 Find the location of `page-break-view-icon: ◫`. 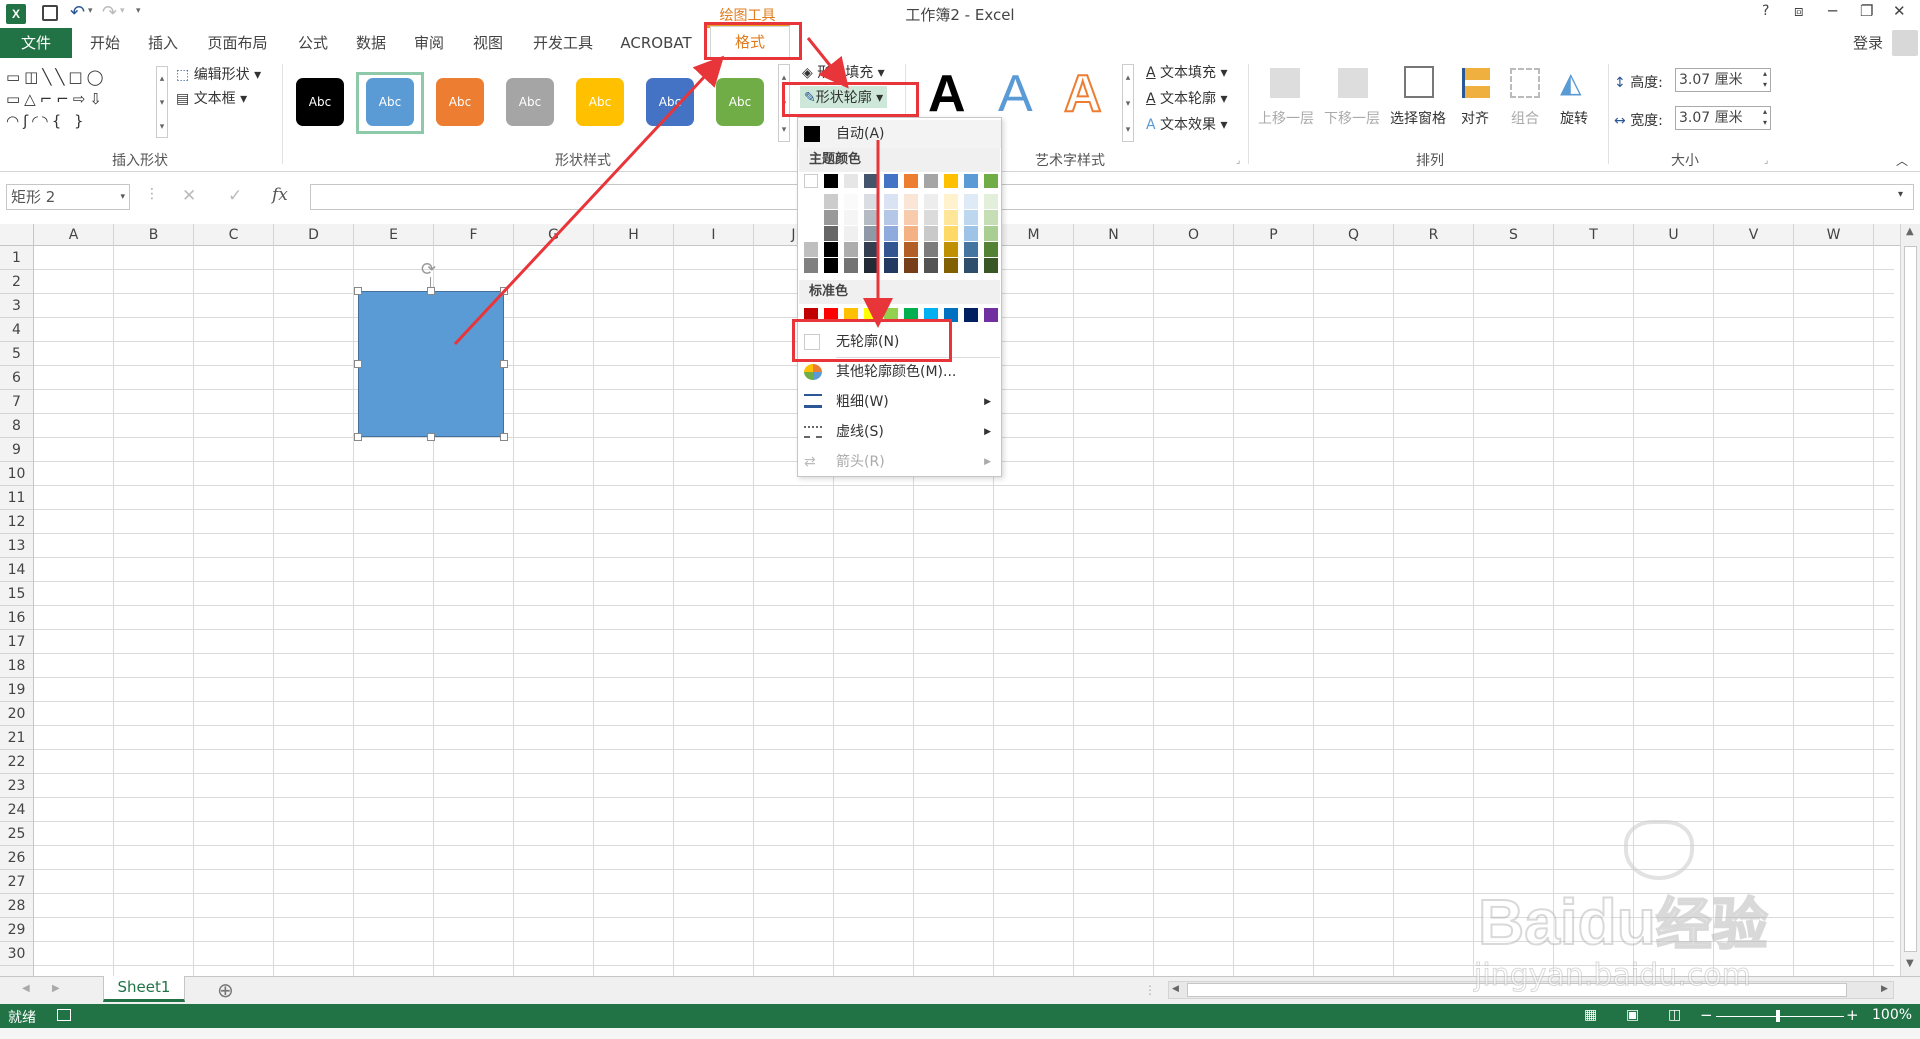

page-break-view-icon: ◫ is located at coordinates (1674, 1015).